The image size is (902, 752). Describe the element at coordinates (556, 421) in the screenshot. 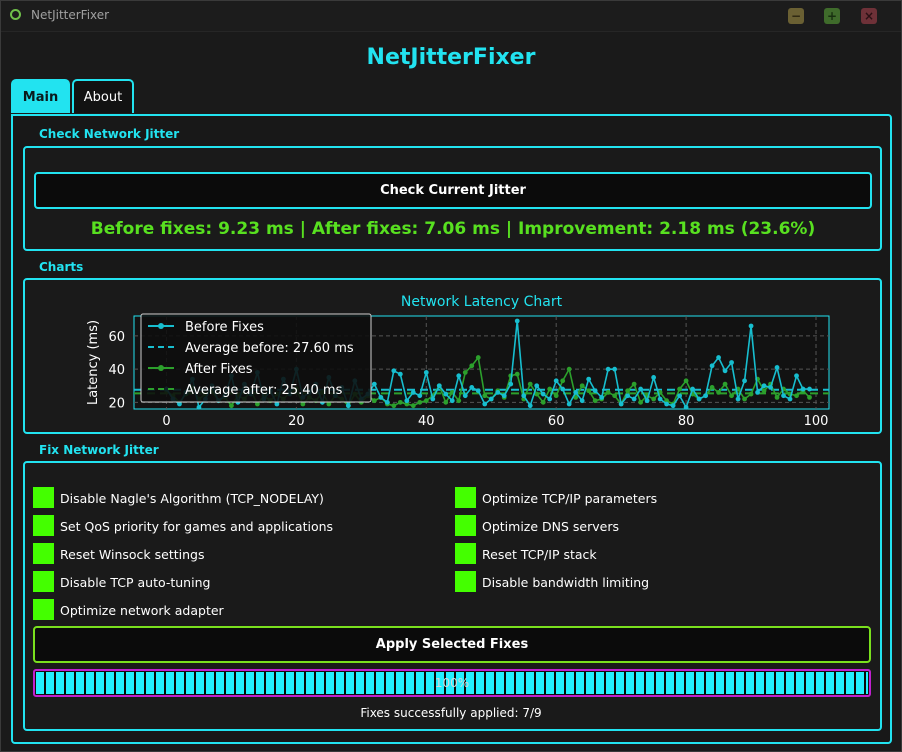

I see `x-tick-label: 60` at that location.